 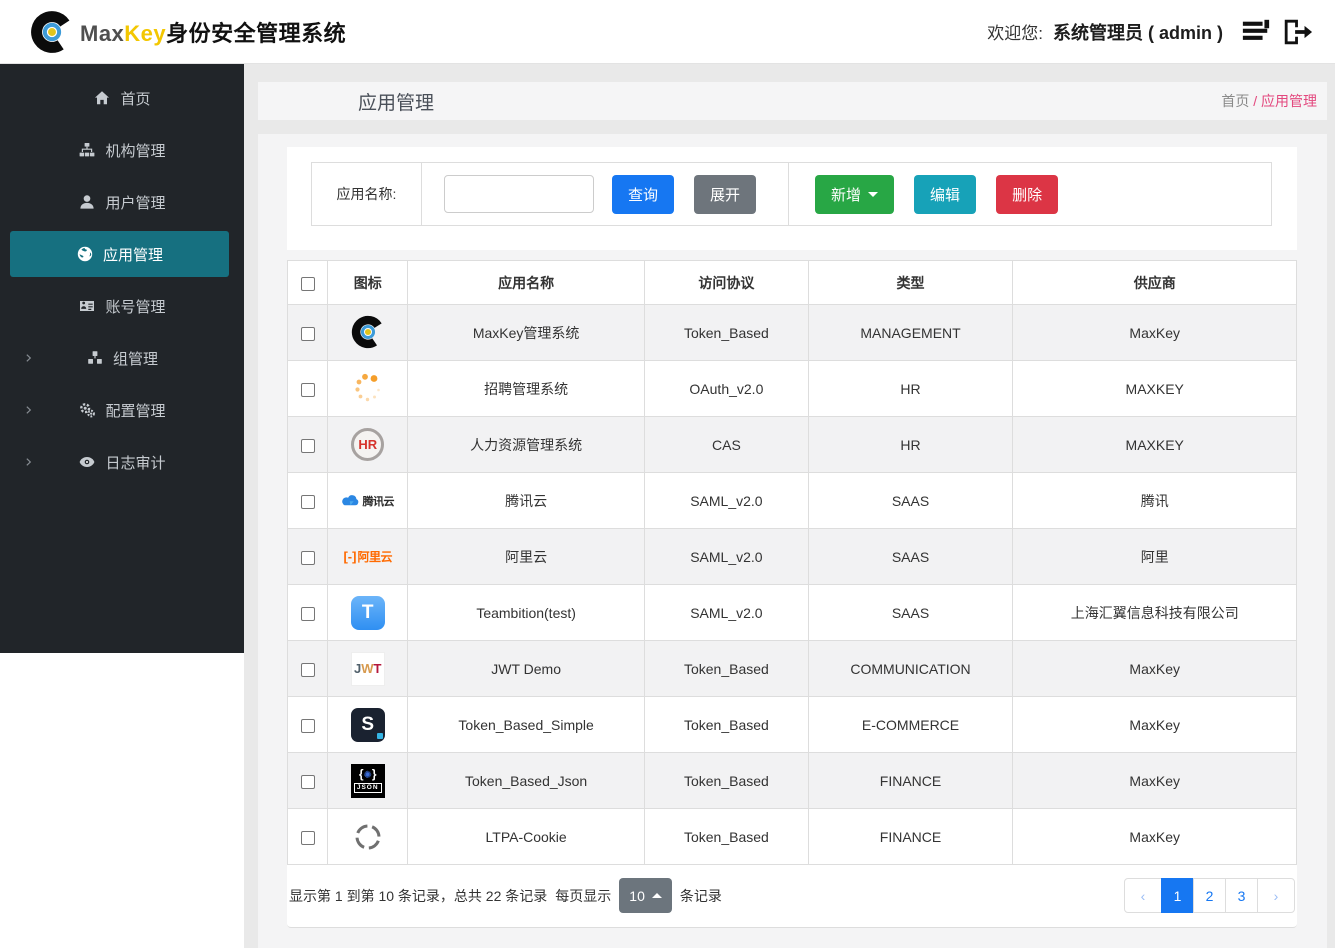 What do you see at coordinates (910, 388) in the screenshot?
I see `type-cell: HR` at bounding box center [910, 388].